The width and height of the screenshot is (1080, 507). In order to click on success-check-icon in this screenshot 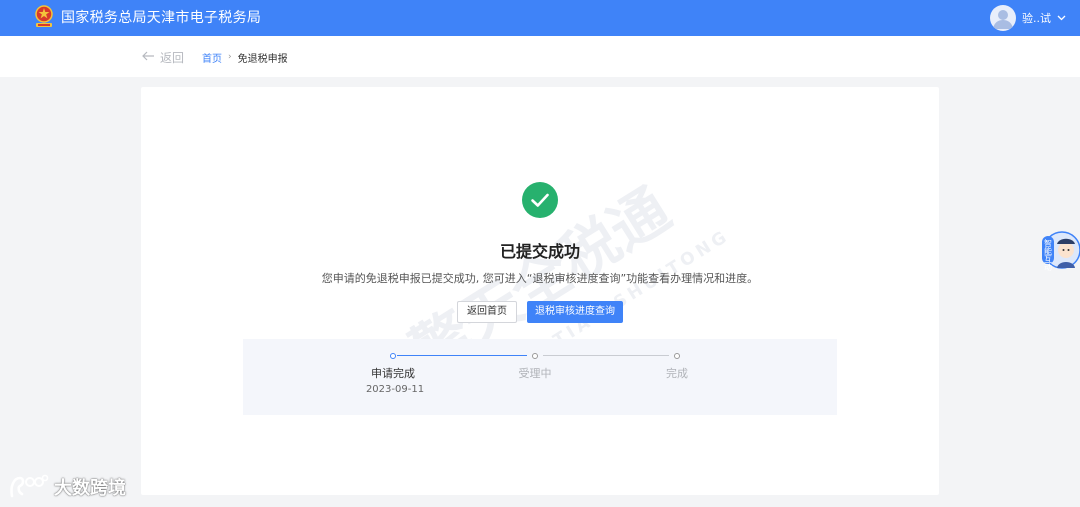, I will do `click(540, 200)`.